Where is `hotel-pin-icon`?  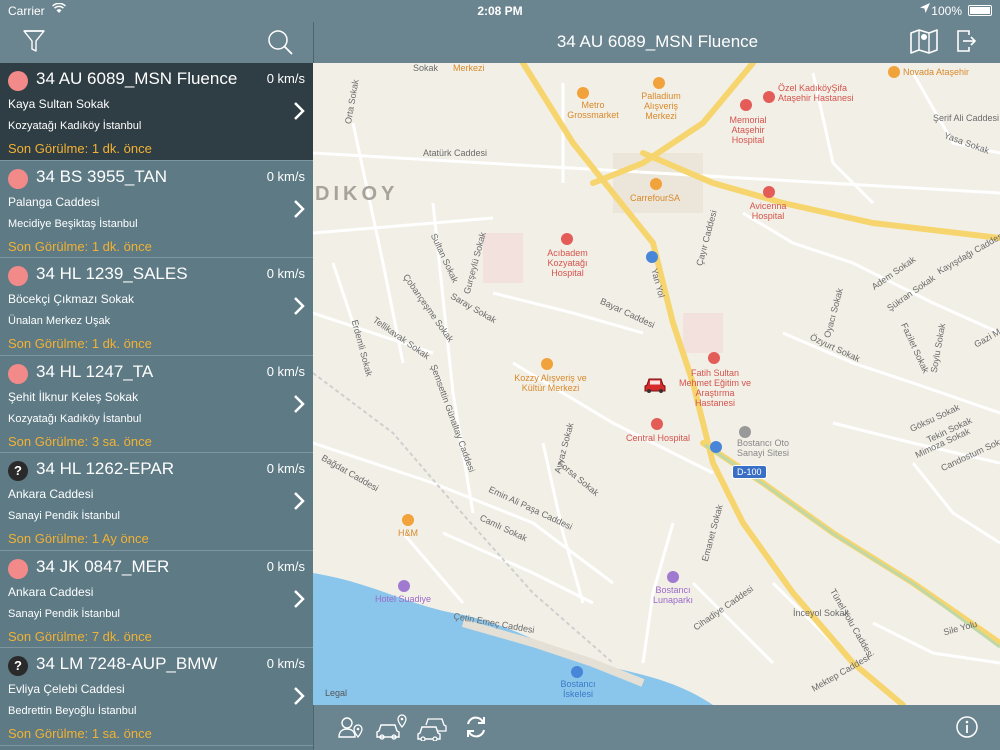 hotel-pin-icon is located at coordinates (404, 586).